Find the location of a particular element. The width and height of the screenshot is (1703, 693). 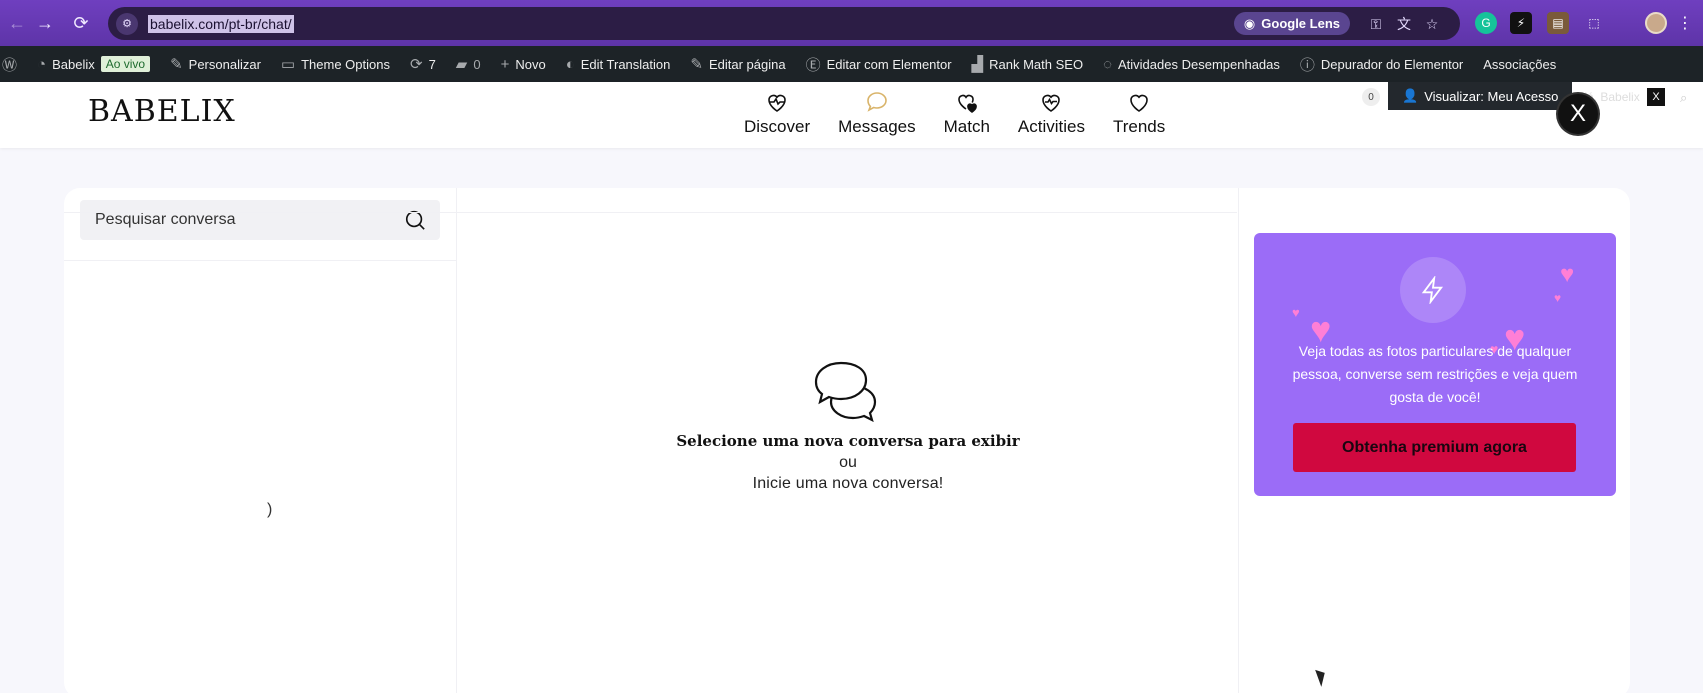

lightning-icon is located at coordinates (1432, 290).